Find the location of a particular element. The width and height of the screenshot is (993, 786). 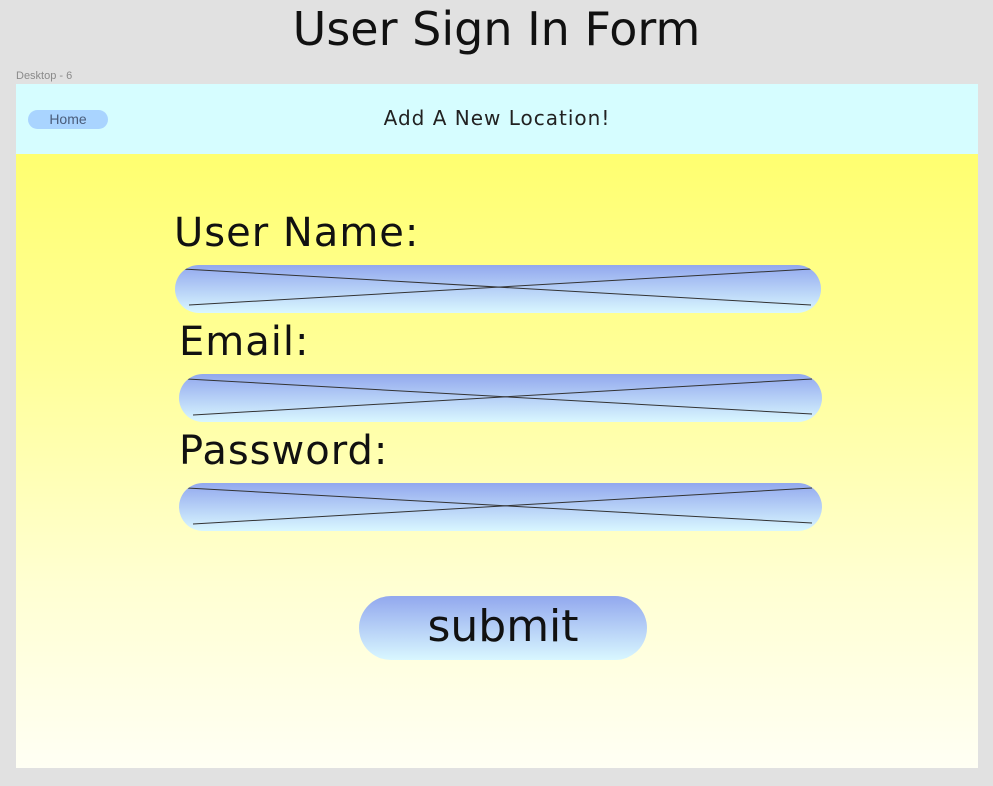

email-label: Email: is located at coordinates (244, 342).